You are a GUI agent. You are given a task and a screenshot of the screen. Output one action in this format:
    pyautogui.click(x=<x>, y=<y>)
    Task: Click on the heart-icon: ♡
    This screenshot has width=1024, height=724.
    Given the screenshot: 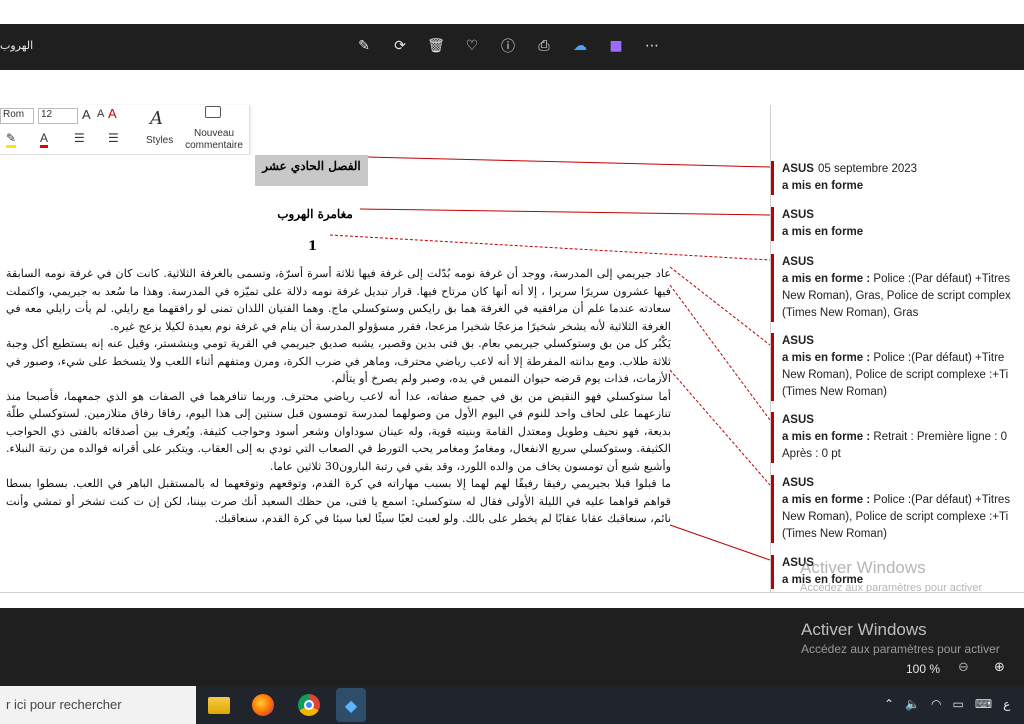 What is the action you would take?
    pyautogui.click(x=472, y=46)
    